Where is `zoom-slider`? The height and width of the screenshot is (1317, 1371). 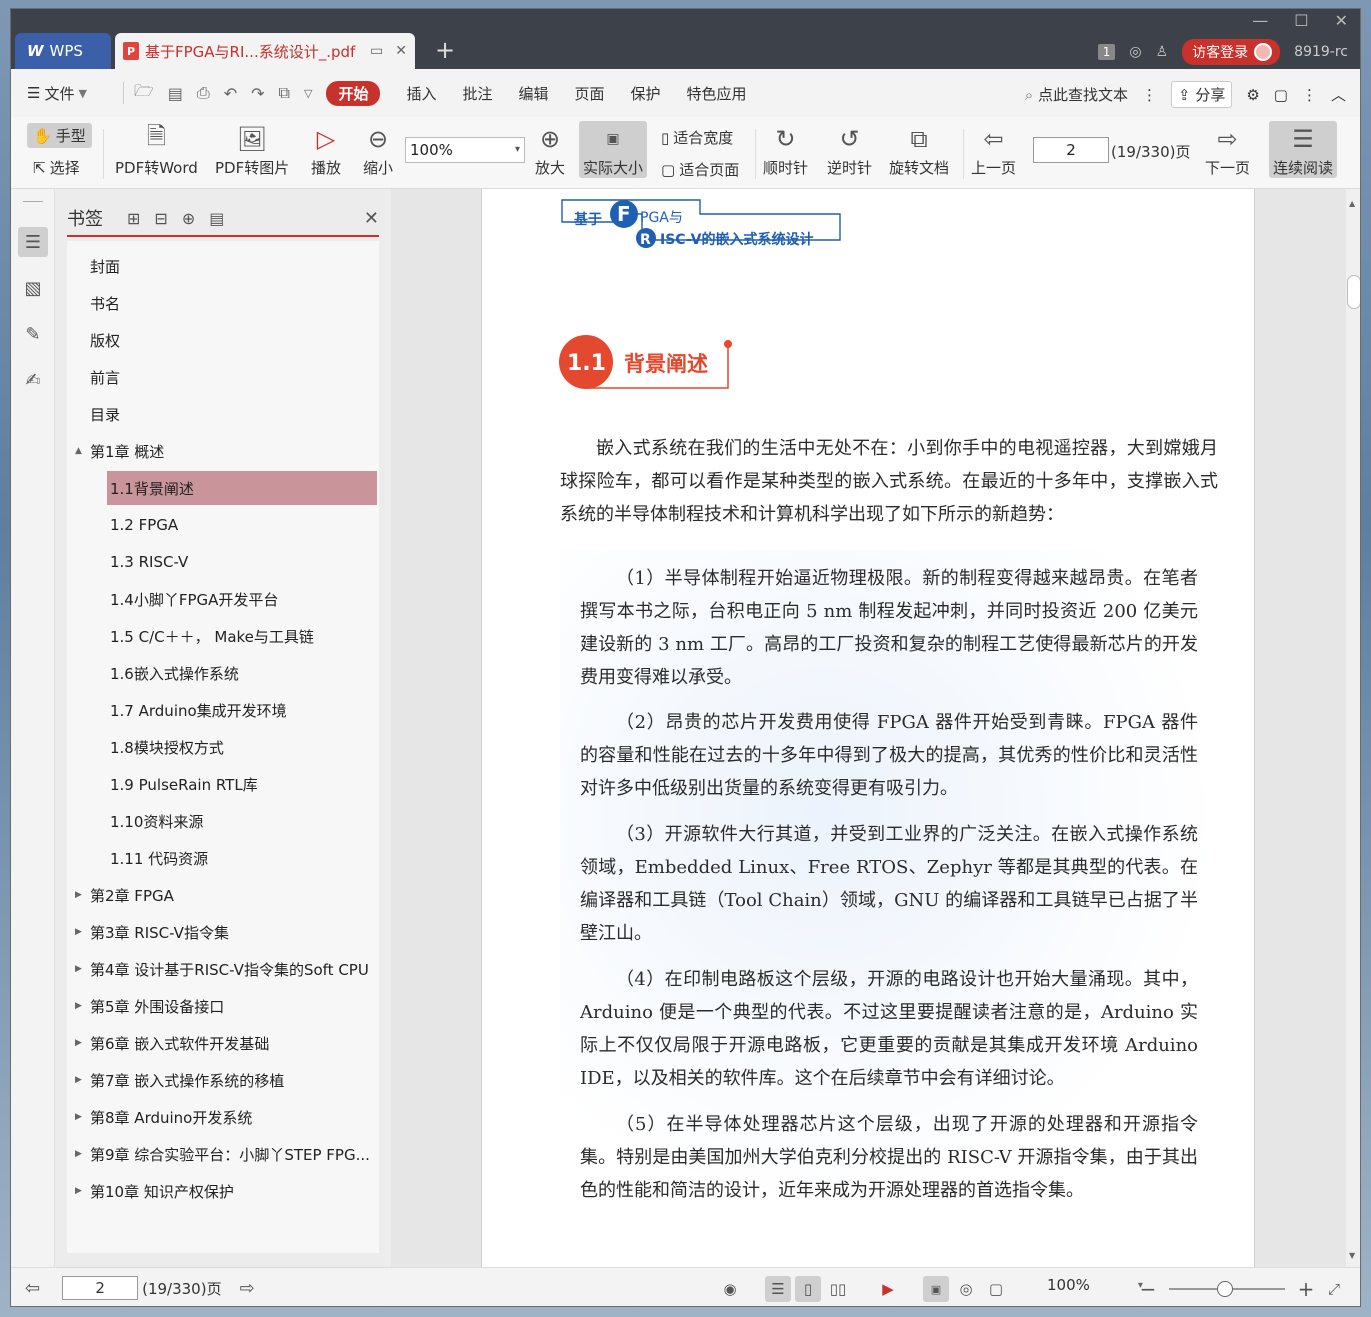 zoom-slider is located at coordinates (1227, 1289).